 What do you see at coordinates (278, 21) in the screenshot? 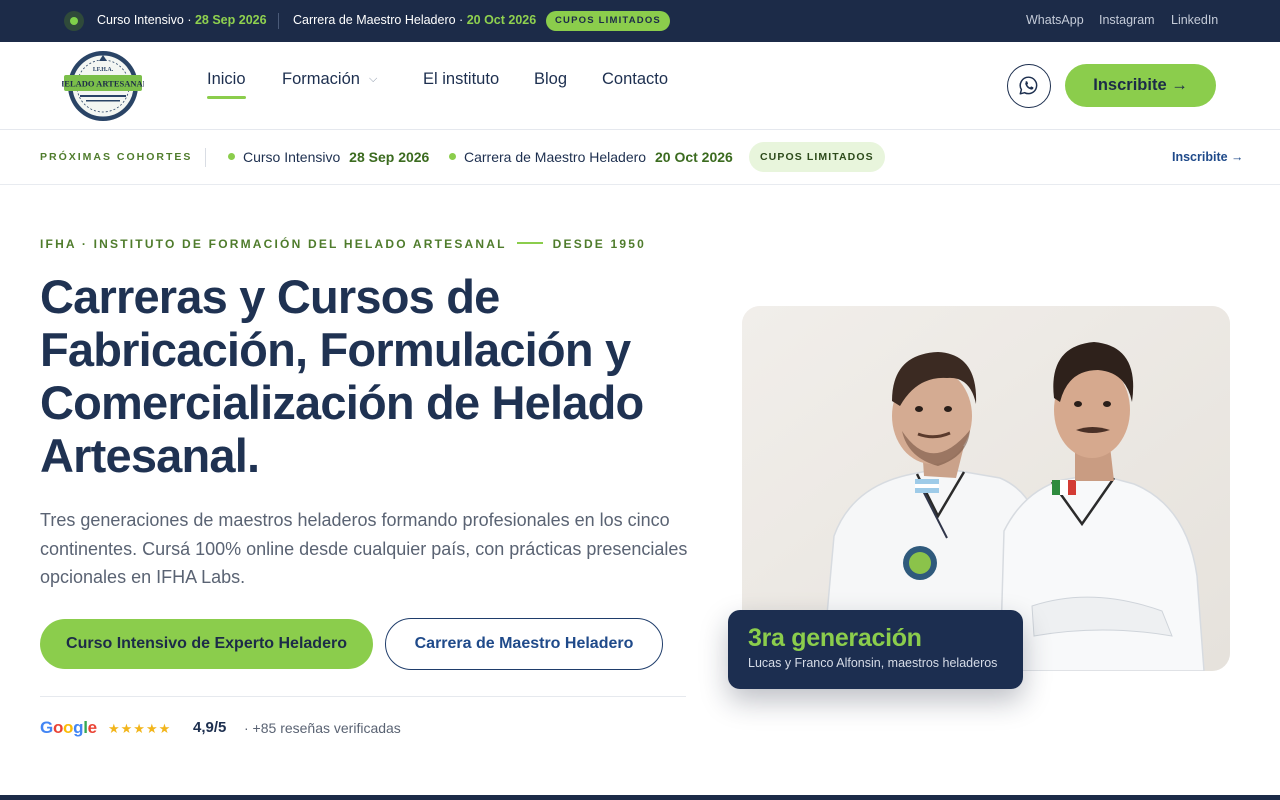
I see `topbar-divider` at bounding box center [278, 21].